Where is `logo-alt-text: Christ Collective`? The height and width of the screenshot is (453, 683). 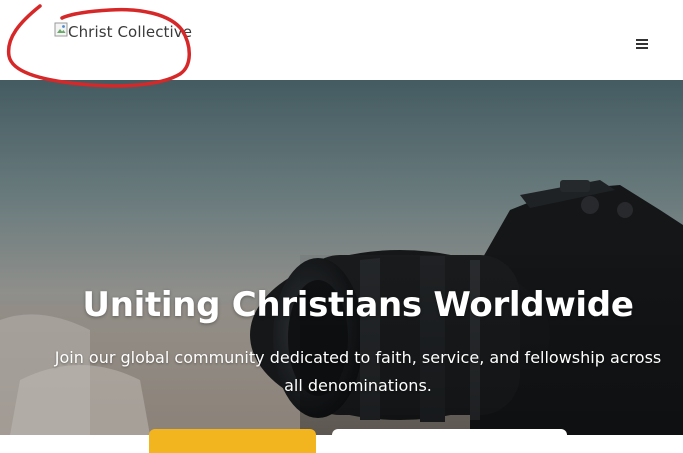 logo-alt-text: Christ Collective is located at coordinates (130, 32).